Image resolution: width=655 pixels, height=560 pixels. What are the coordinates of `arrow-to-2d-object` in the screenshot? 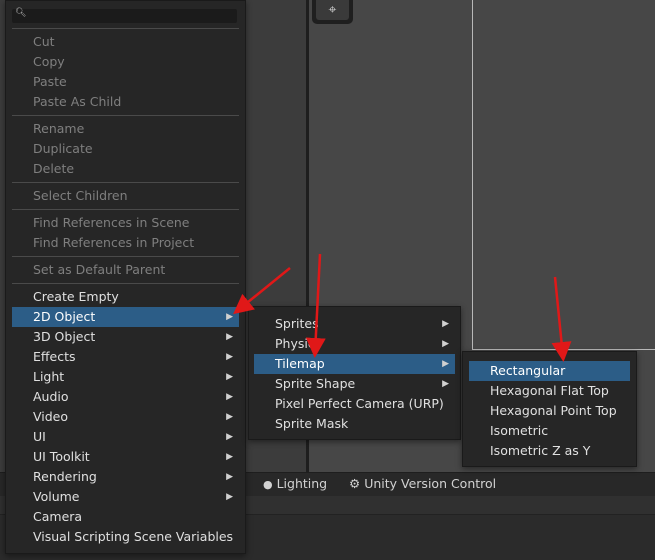 It's located at (262, 291).